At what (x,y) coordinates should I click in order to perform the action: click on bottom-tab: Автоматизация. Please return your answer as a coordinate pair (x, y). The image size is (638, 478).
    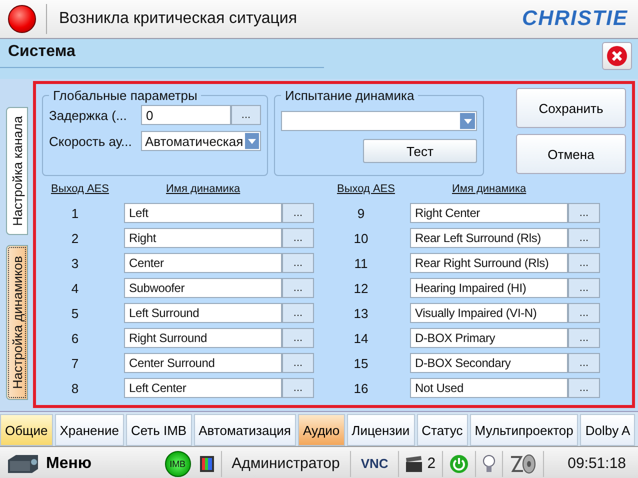
    Looking at the image, I should click on (245, 430).